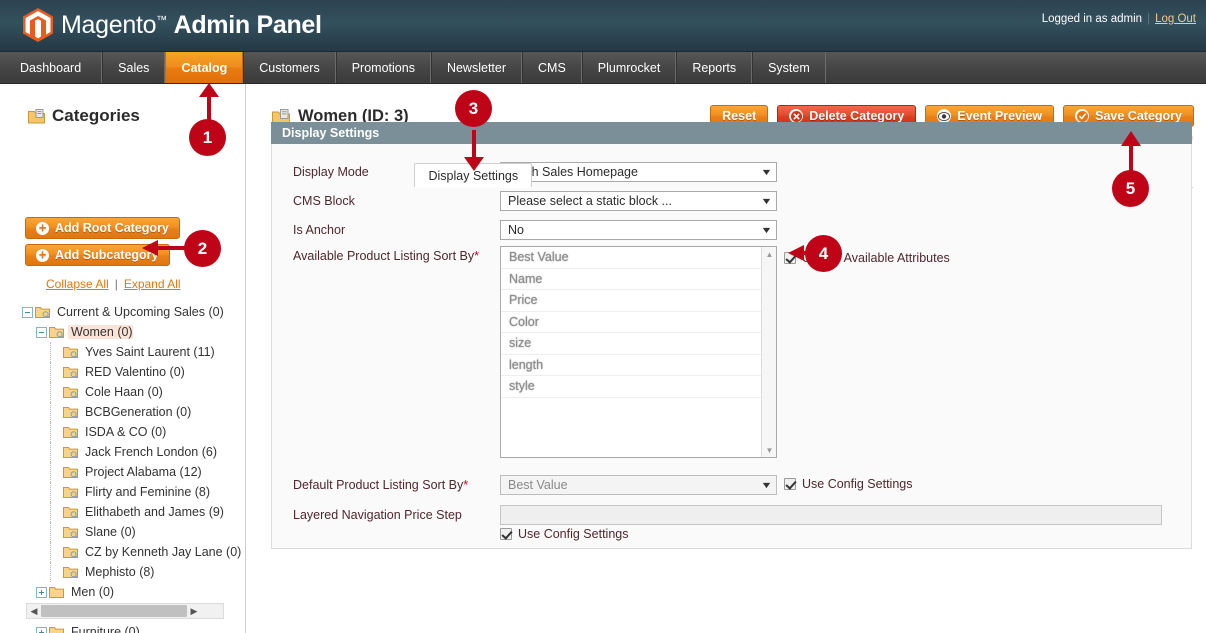 The height and width of the screenshot is (633, 1206). I want to click on price-step-use-config-checkbox, so click(506, 534).